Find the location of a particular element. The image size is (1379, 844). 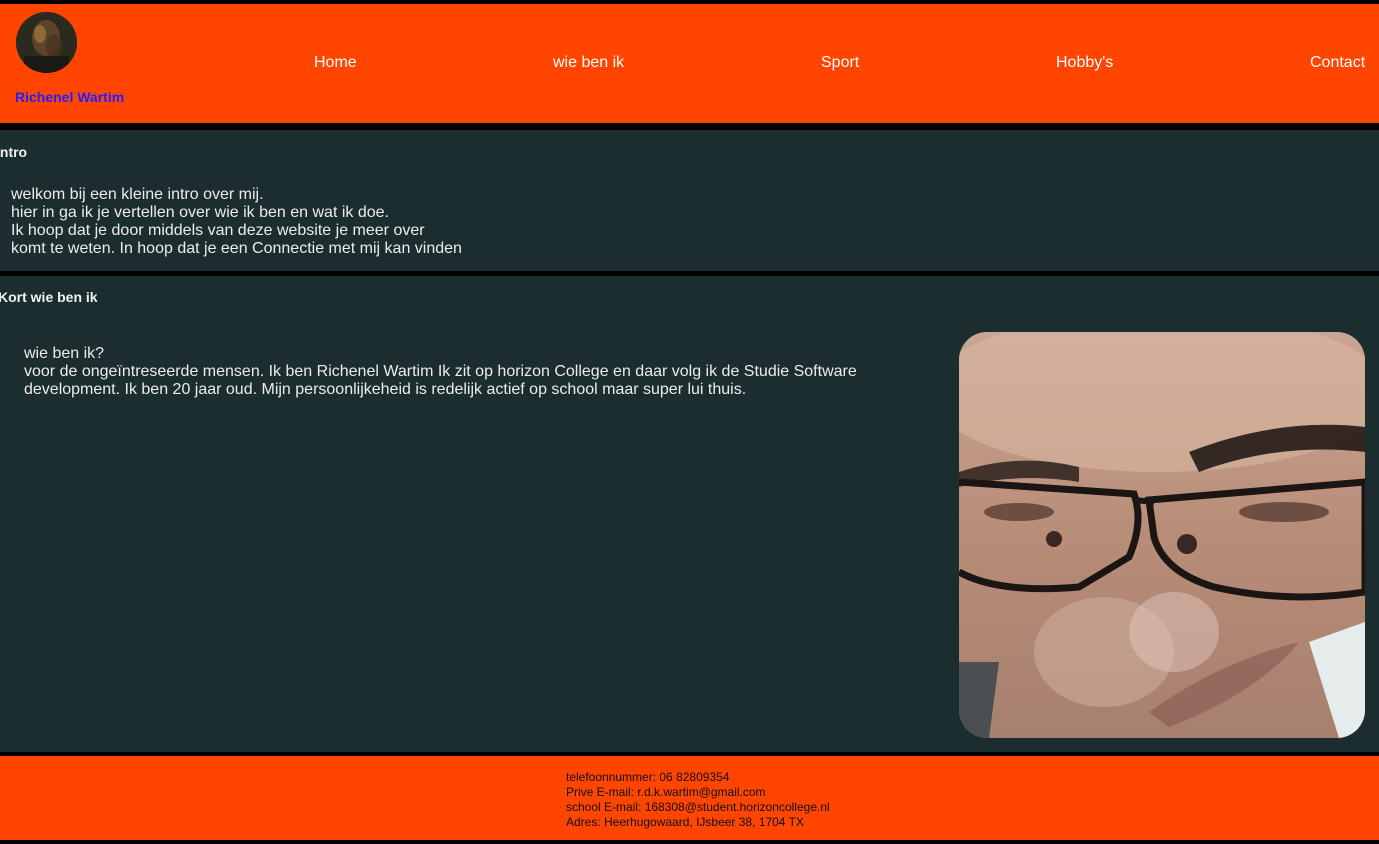

about-line: wie ben ik? is located at coordinates (64, 353).